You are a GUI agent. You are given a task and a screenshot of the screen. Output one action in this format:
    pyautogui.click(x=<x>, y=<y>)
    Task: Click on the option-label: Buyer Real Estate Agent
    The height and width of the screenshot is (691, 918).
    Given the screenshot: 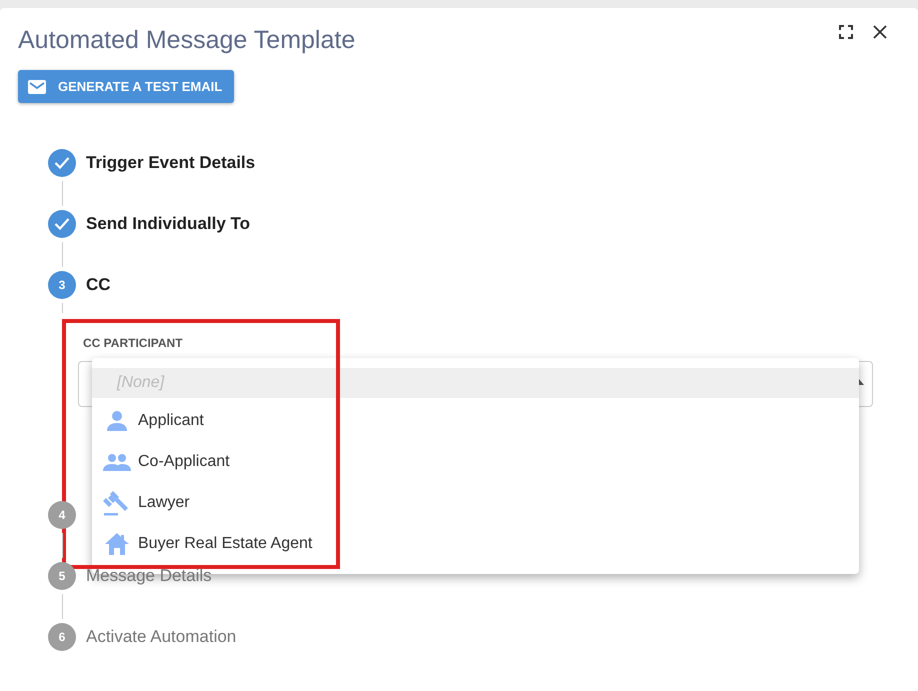 What is the action you would take?
    pyautogui.click(x=225, y=543)
    